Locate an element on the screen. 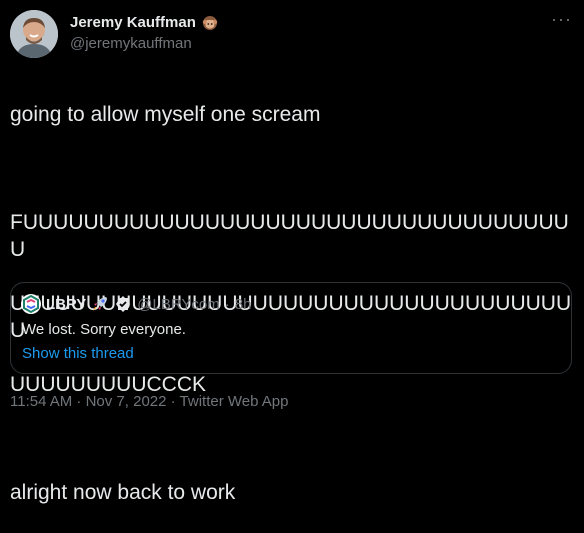 The height and width of the screenshot is (533, 584). lbry-logo-icon is located at coordinates (31, 304).